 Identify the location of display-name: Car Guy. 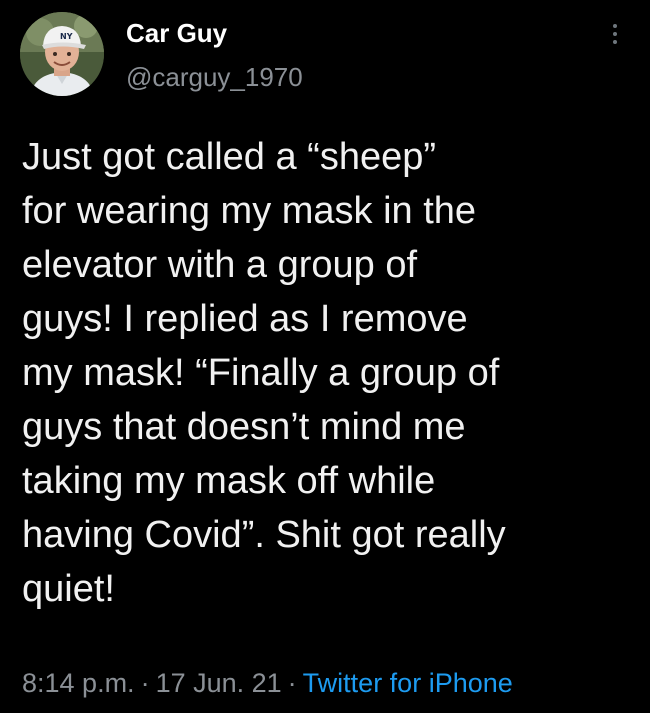
(176, 33).